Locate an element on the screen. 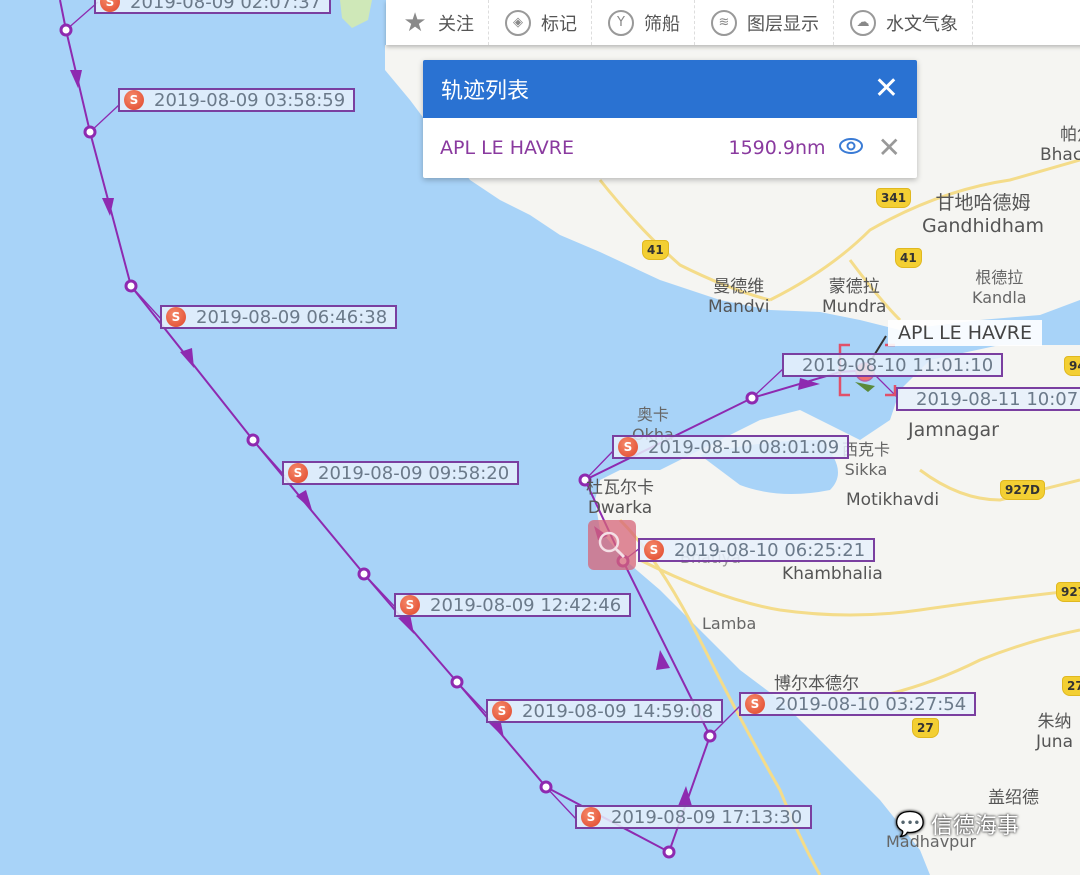  track-label: 2019-08-11 10:07:5 is located at coordinates (988, 399).